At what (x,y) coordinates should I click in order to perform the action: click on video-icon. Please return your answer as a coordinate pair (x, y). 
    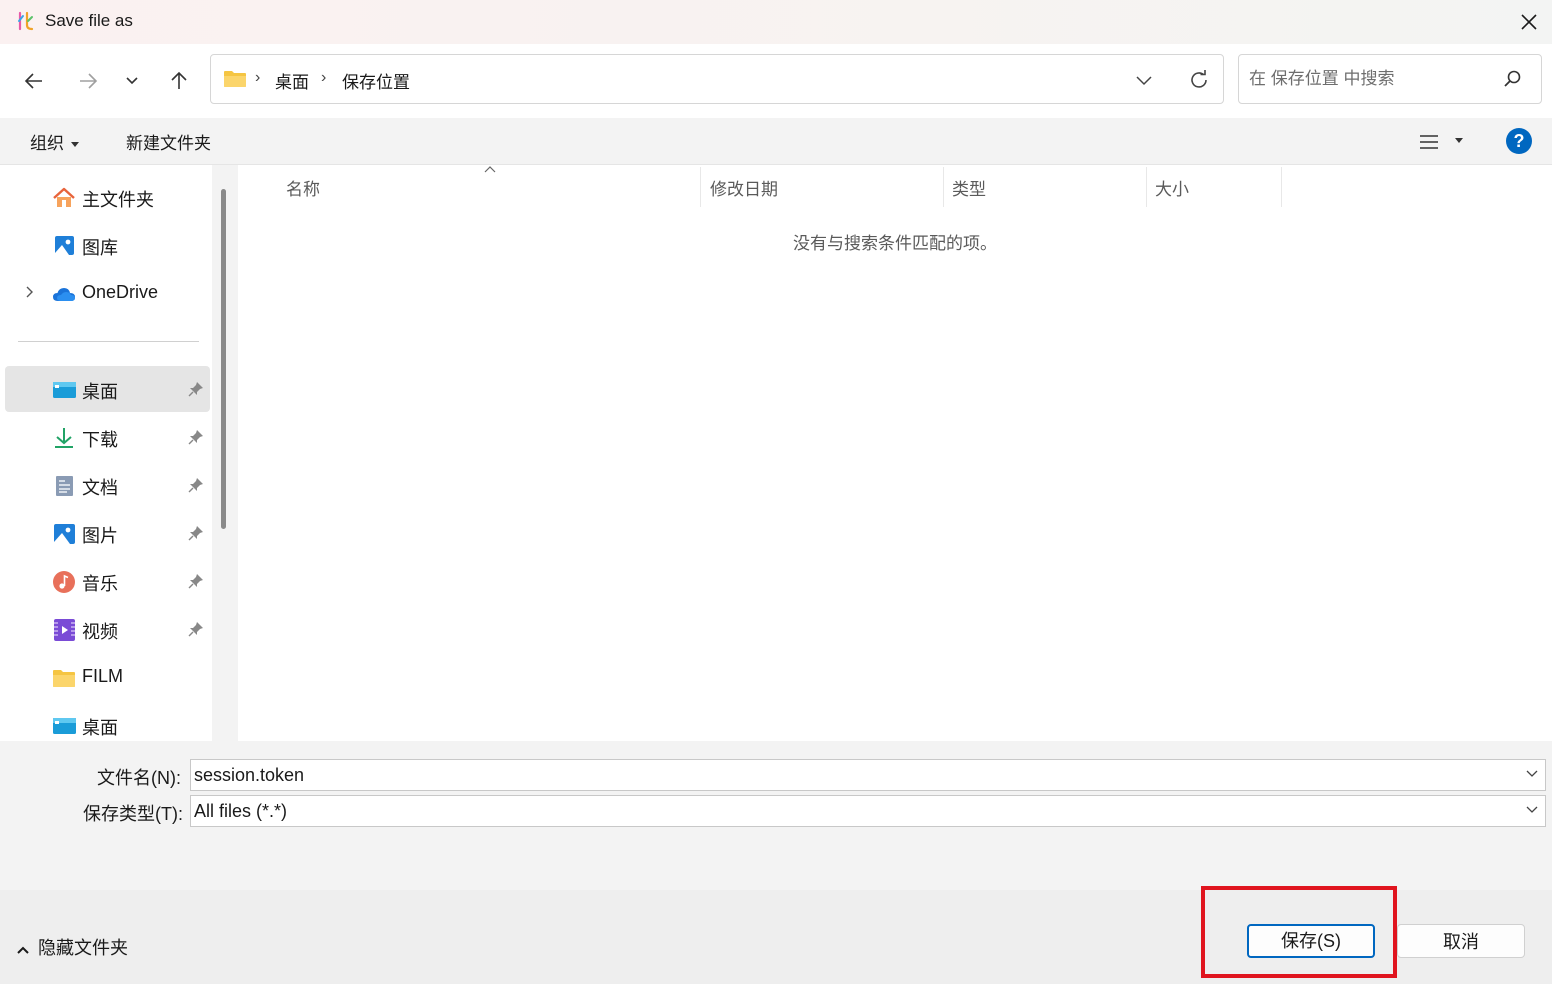
    Looking at the image, I should click on (64, 630).